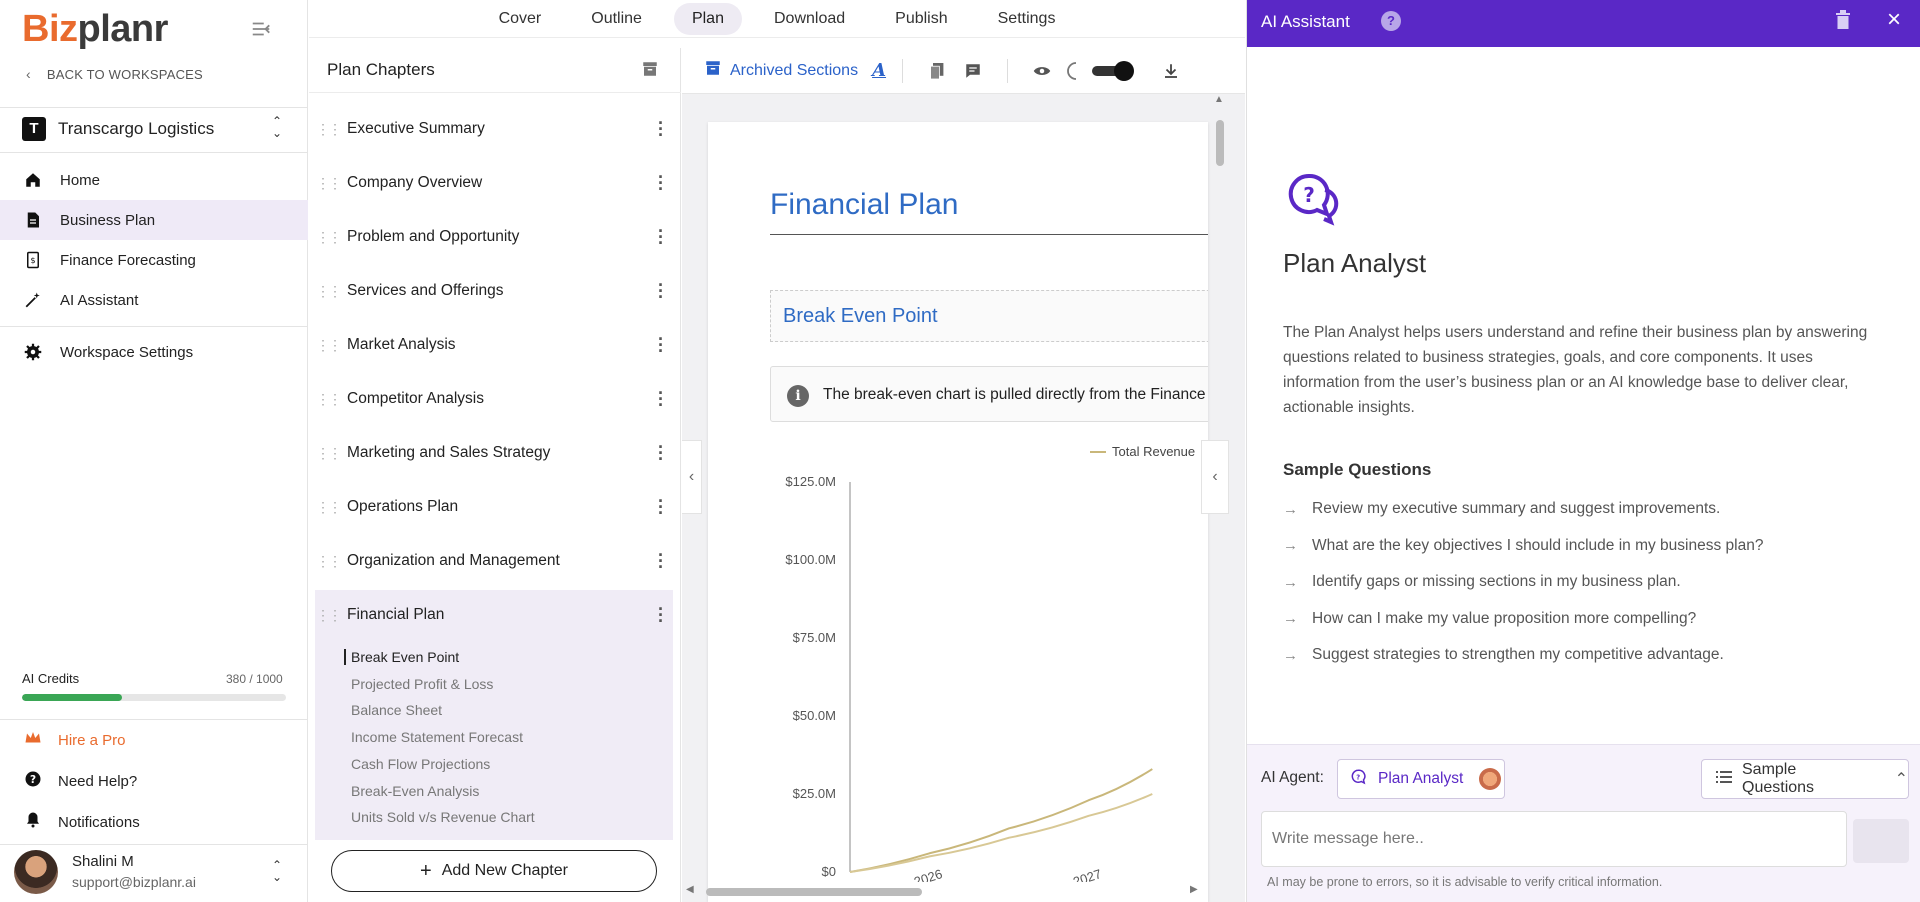 The image size is (1920, 902). What do you see at coordinates (1219, 99) in the screenshot?
I see `scroll-up-arrow-icon: ▲` at bounding box center [1219, 99].